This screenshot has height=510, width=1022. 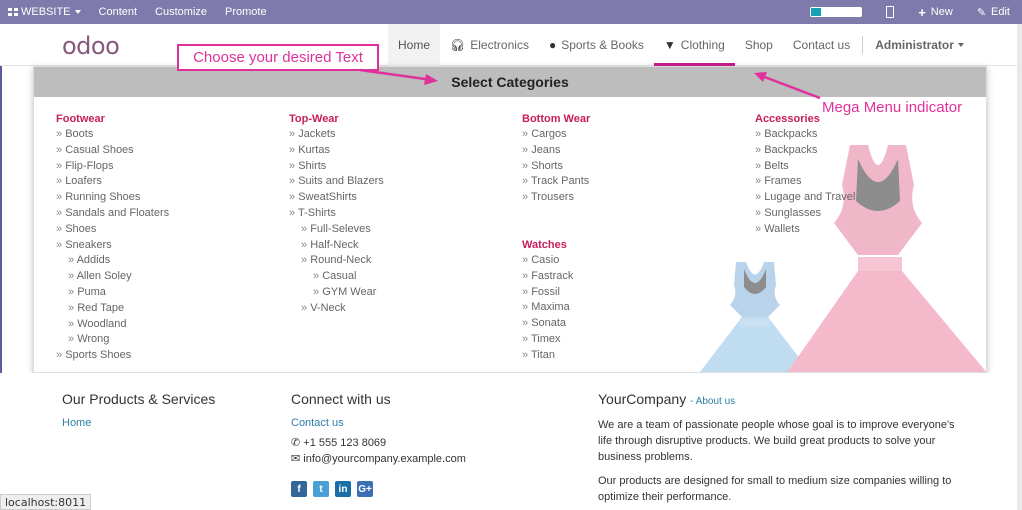 What do you see at coordinates (181, 12) in the screenshot?
I see `customize-menu: Customize` at bounding box center [181, 12].